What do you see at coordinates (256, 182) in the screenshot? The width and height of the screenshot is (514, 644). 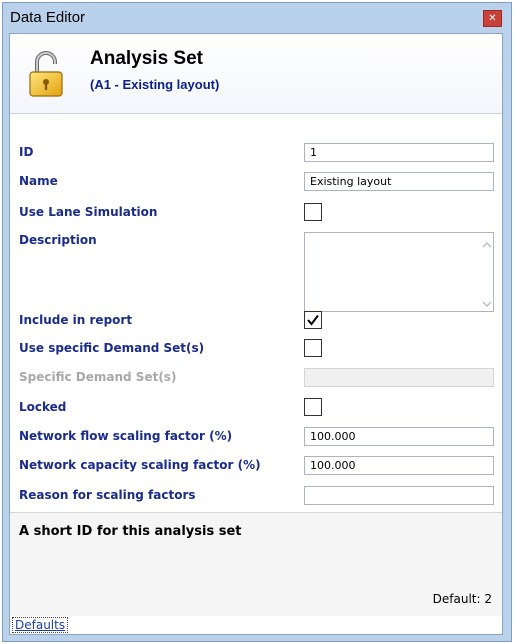 I see `field-row-name: Name Existing layout` at bounding box center [256, 182].